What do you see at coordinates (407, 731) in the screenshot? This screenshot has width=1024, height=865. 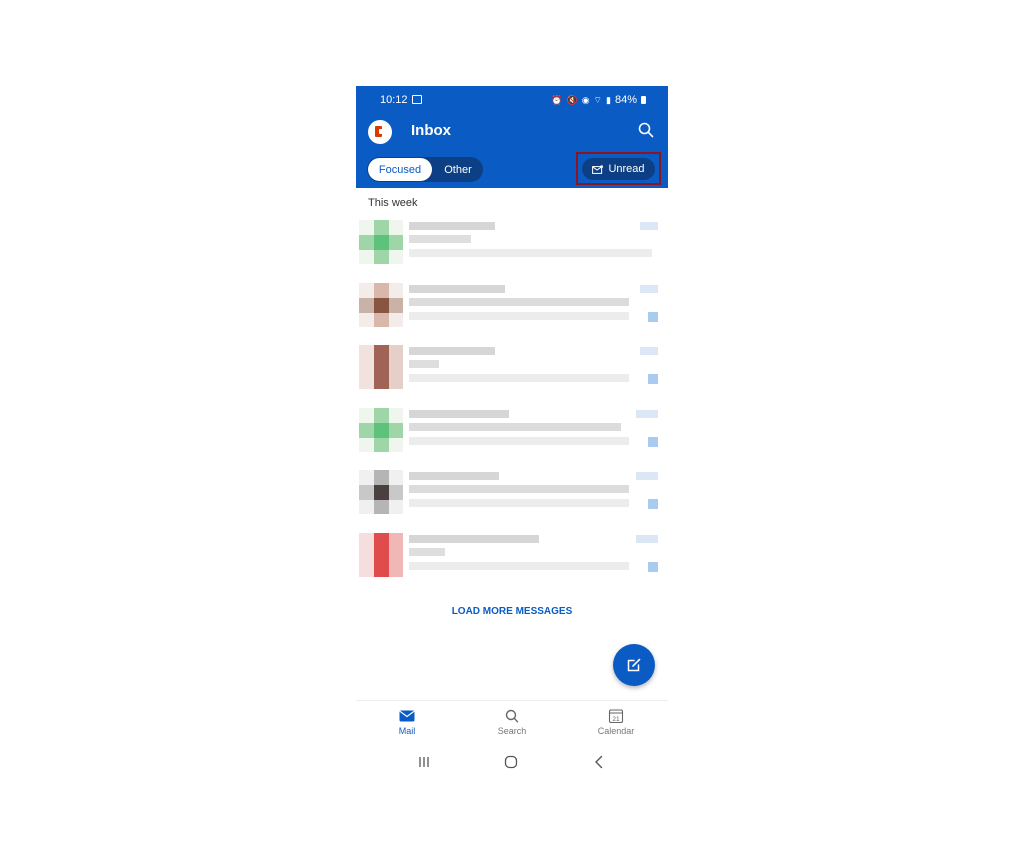 I see `nav-label-mail: Mail` at bounding box center [407, 731].